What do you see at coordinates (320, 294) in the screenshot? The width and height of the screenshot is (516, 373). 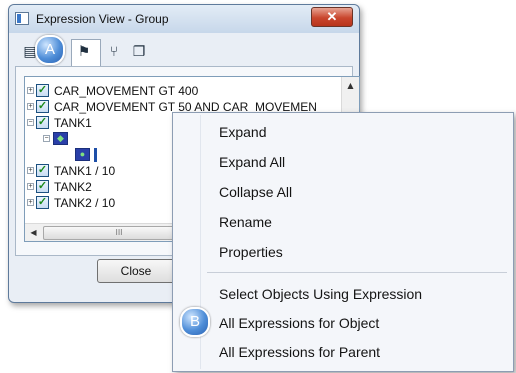 I see `menu-item-select-objects-using-expression: Select Objects Using Expression` at bounding box center [320, 294].